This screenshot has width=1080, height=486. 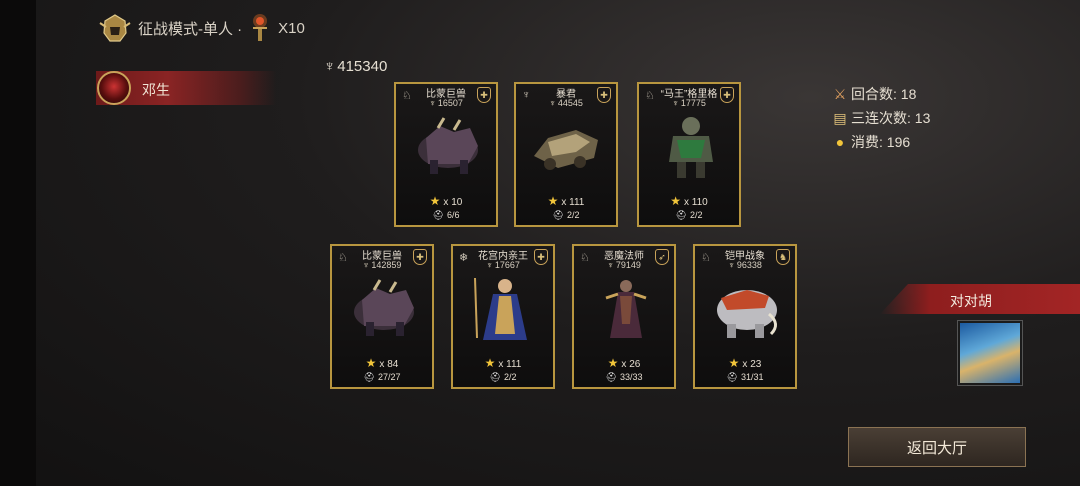 What do you see at coordinates (971, 301) in the screenshot?
I see `opponent-name: 对对胡` at bounding box center [971, 301].